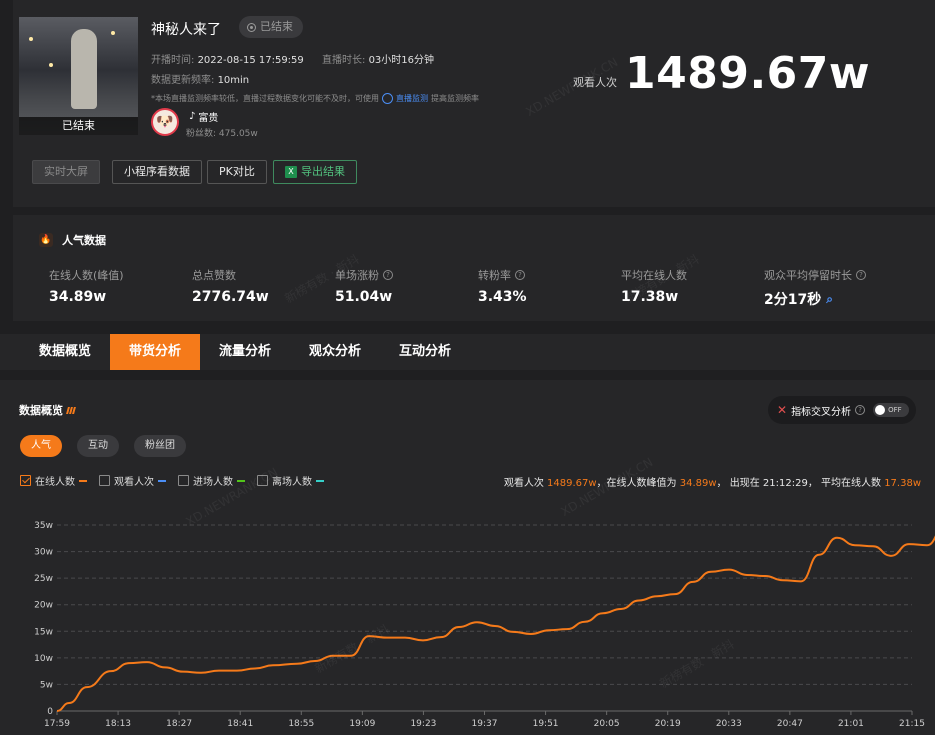 The height and width of the screenshot is (735, 935). Describe the element at coordinates (84, 240) in the screenshot. I see `popularity-title: 人气数据` at that location.